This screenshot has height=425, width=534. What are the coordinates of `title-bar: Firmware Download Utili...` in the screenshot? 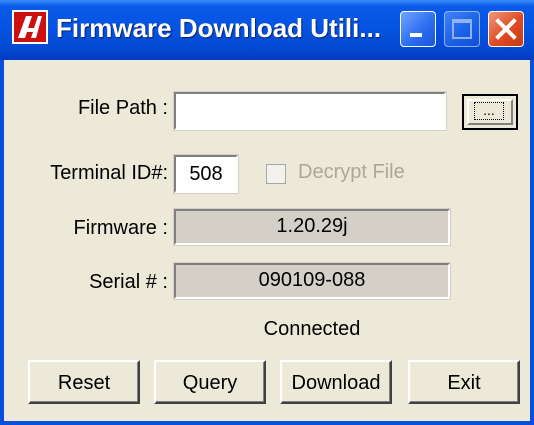 It's located at (267, 30).